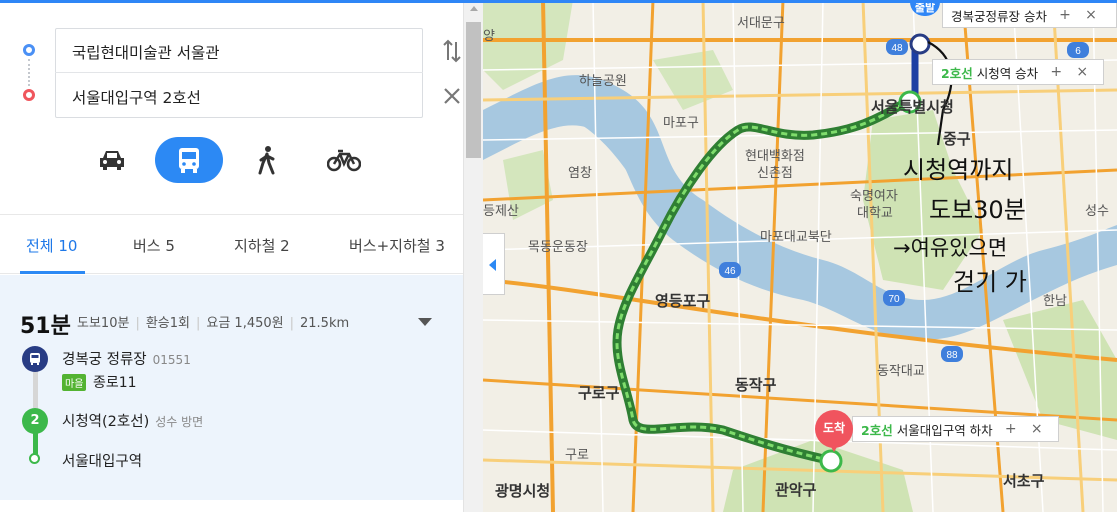 The image size is (1117, 512). Describe the element at coordinates (154, 245) in the screenshot. I see `tab-bus: 버스 5` at that location.